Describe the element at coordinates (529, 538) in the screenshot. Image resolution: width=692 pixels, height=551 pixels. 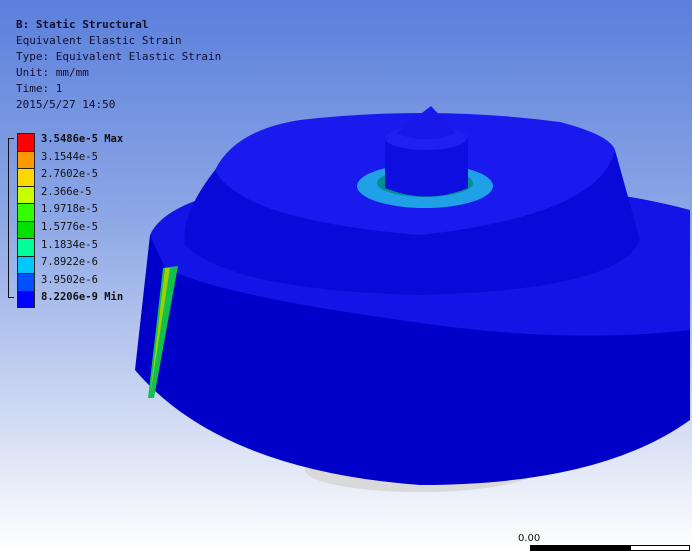
I see `scale-label: 0.00` at that location.